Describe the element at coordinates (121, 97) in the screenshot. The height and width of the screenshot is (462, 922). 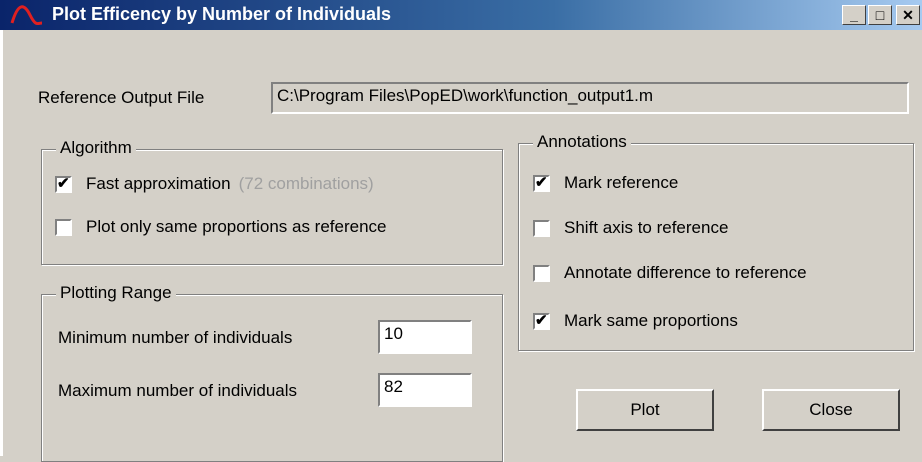
I see `reference-file-label: Reference Output File` at that location.